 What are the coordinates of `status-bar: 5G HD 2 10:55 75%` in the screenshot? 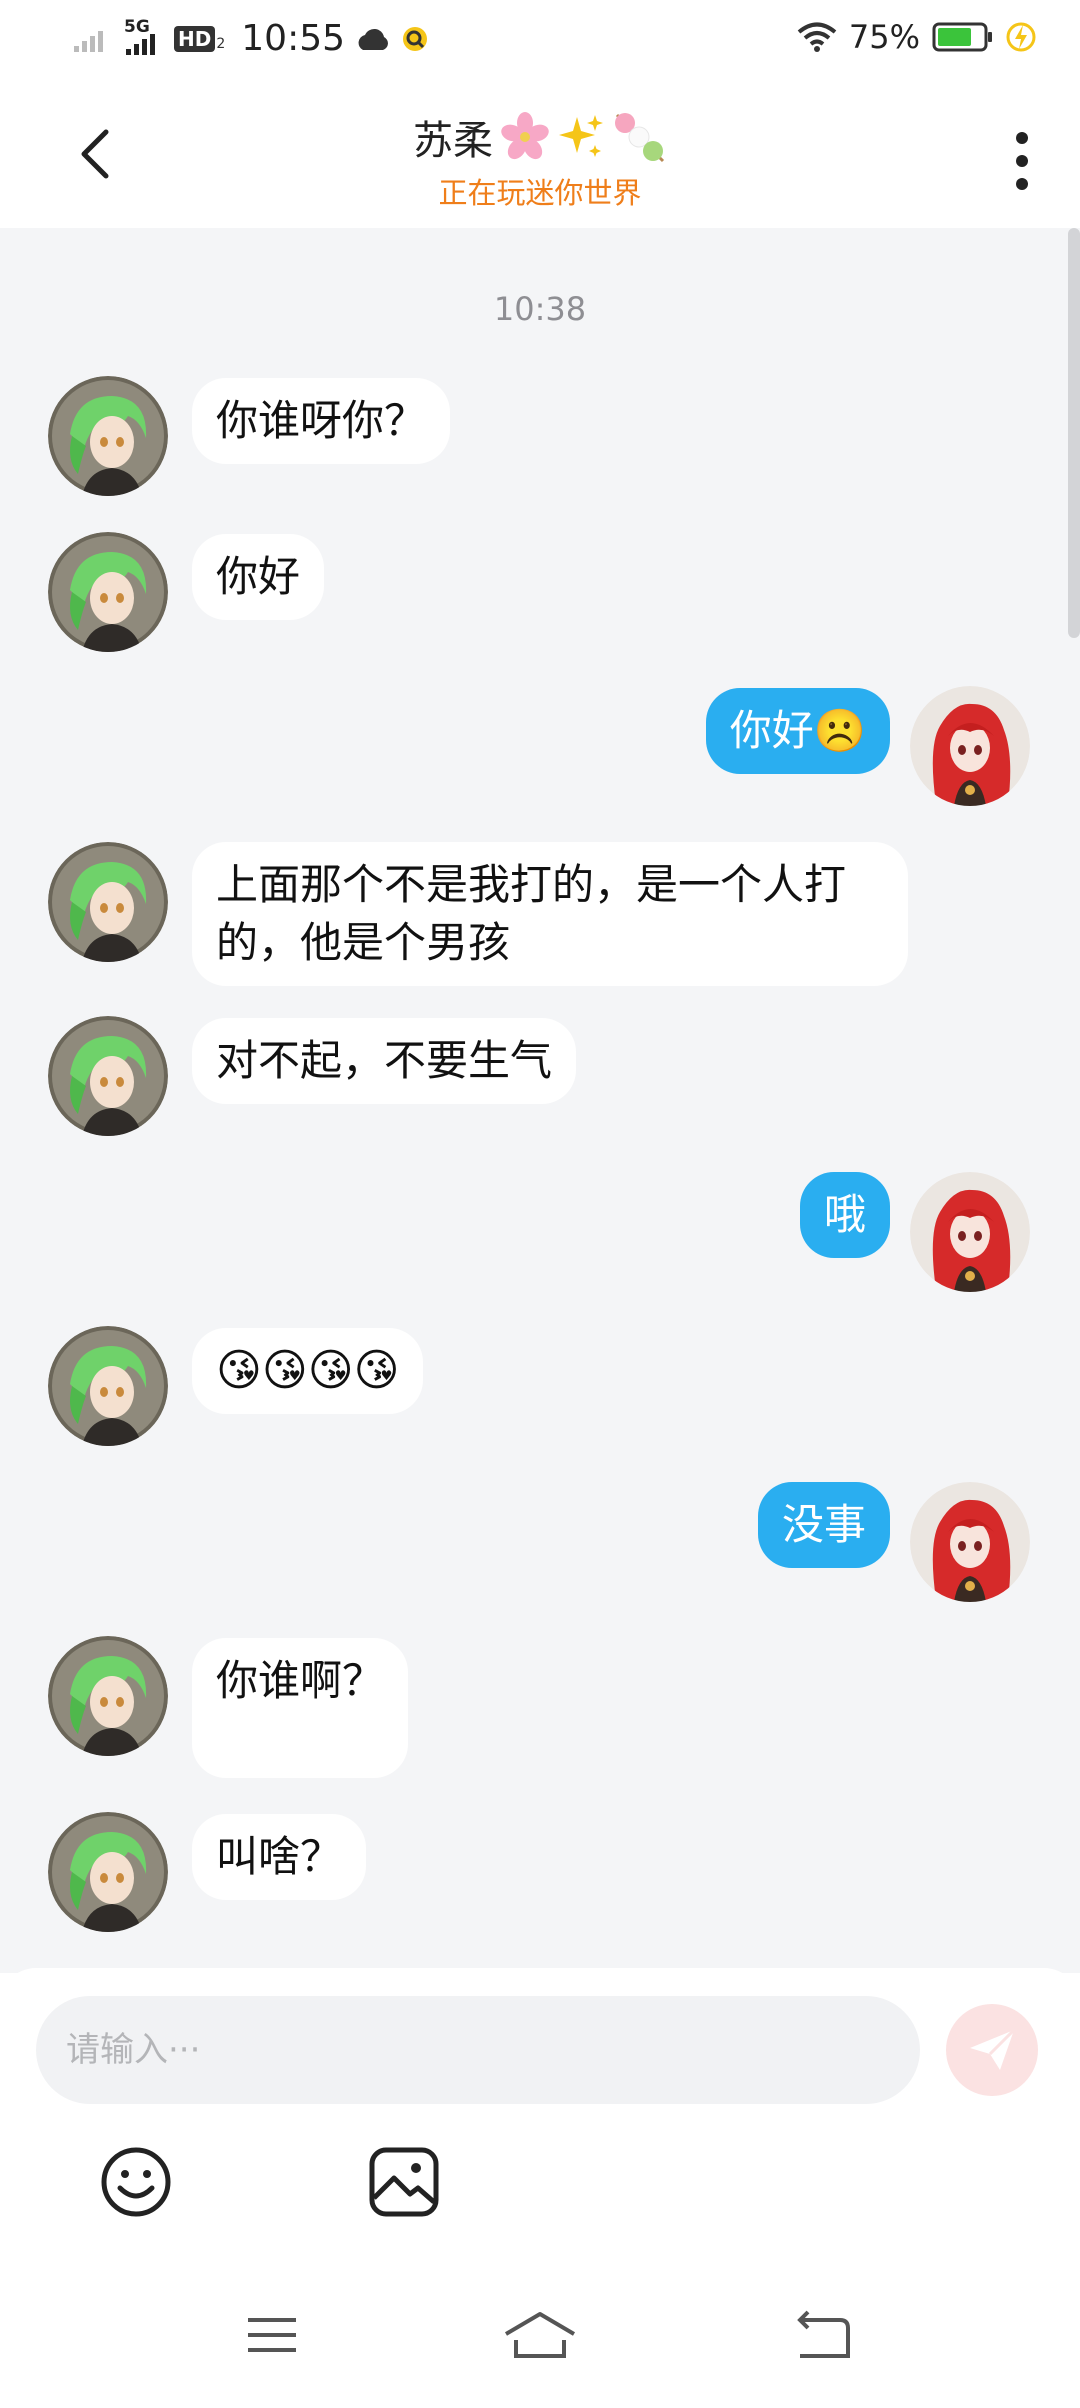 It's located at (540, 43).